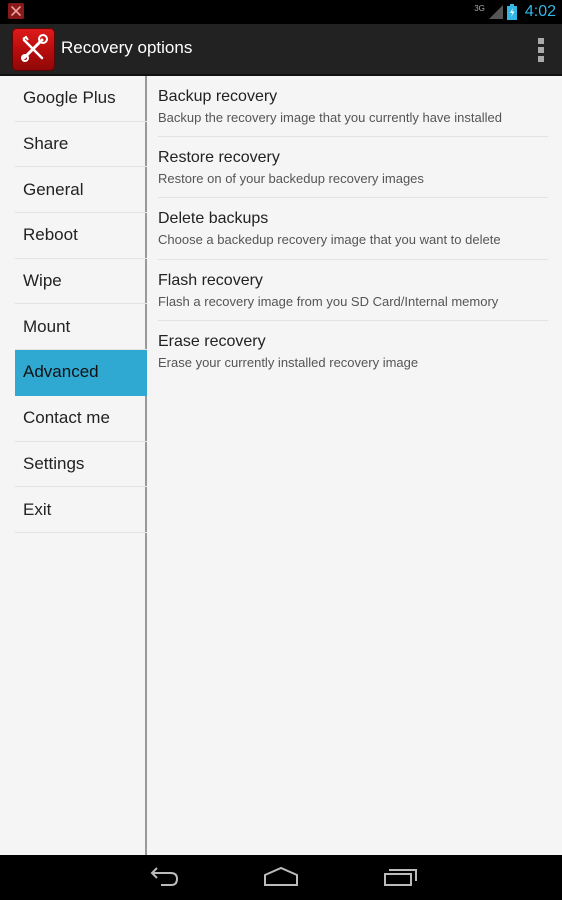  What do you see at coordinates (213, 219) in the screenshot?
I see `option-title: Delete backups` at bounding box center [213, 219].